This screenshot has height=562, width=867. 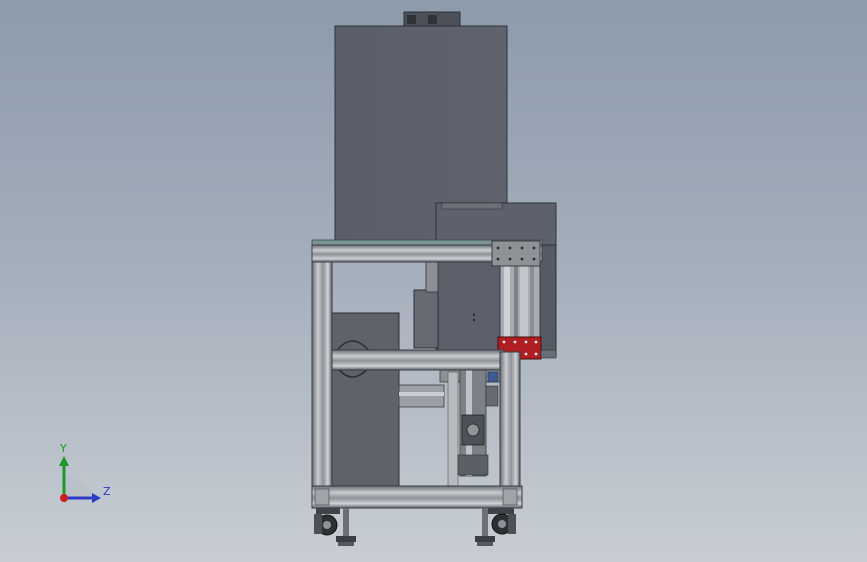 I want to click on inner-panel, so click(x=457, y=307).